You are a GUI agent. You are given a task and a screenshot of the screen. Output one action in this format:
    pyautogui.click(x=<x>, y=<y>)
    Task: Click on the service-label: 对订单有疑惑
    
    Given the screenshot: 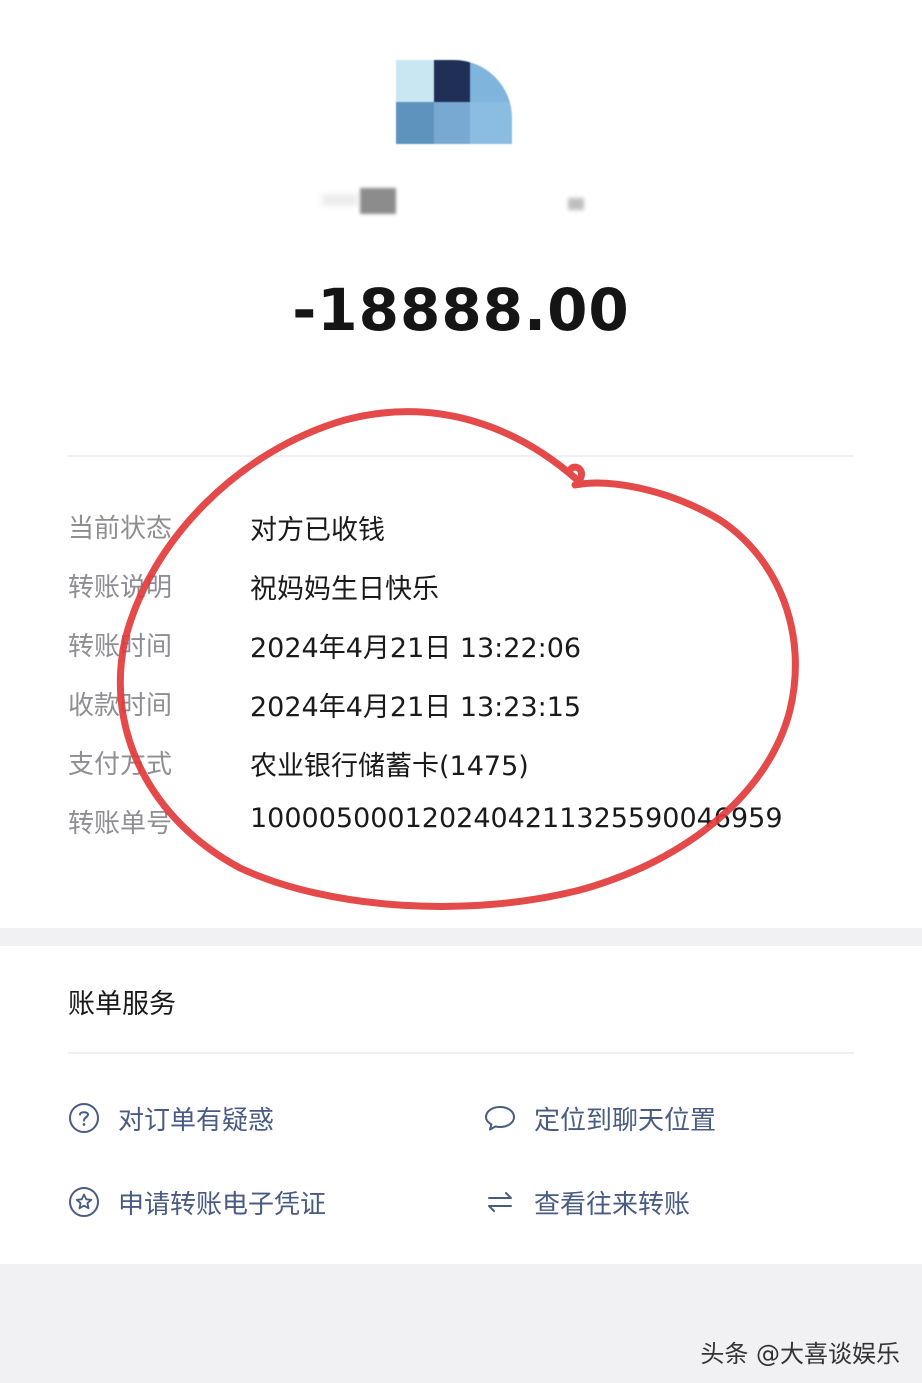 What is the action you would take?
    pyautogui.click(x=196, y=1120)
    